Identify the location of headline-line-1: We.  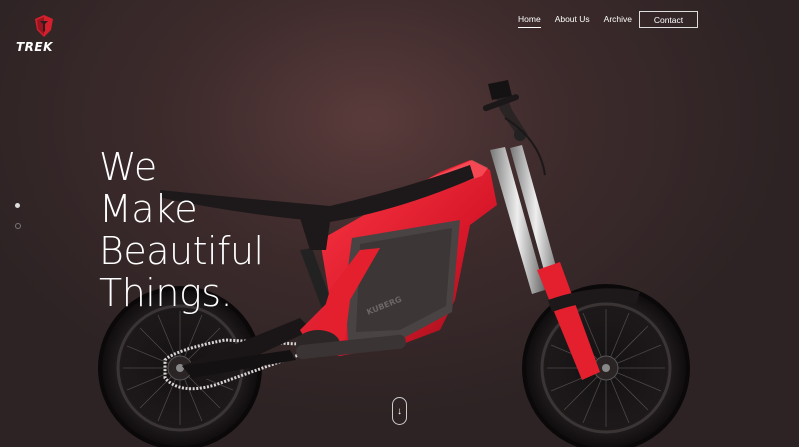
(128, 167).